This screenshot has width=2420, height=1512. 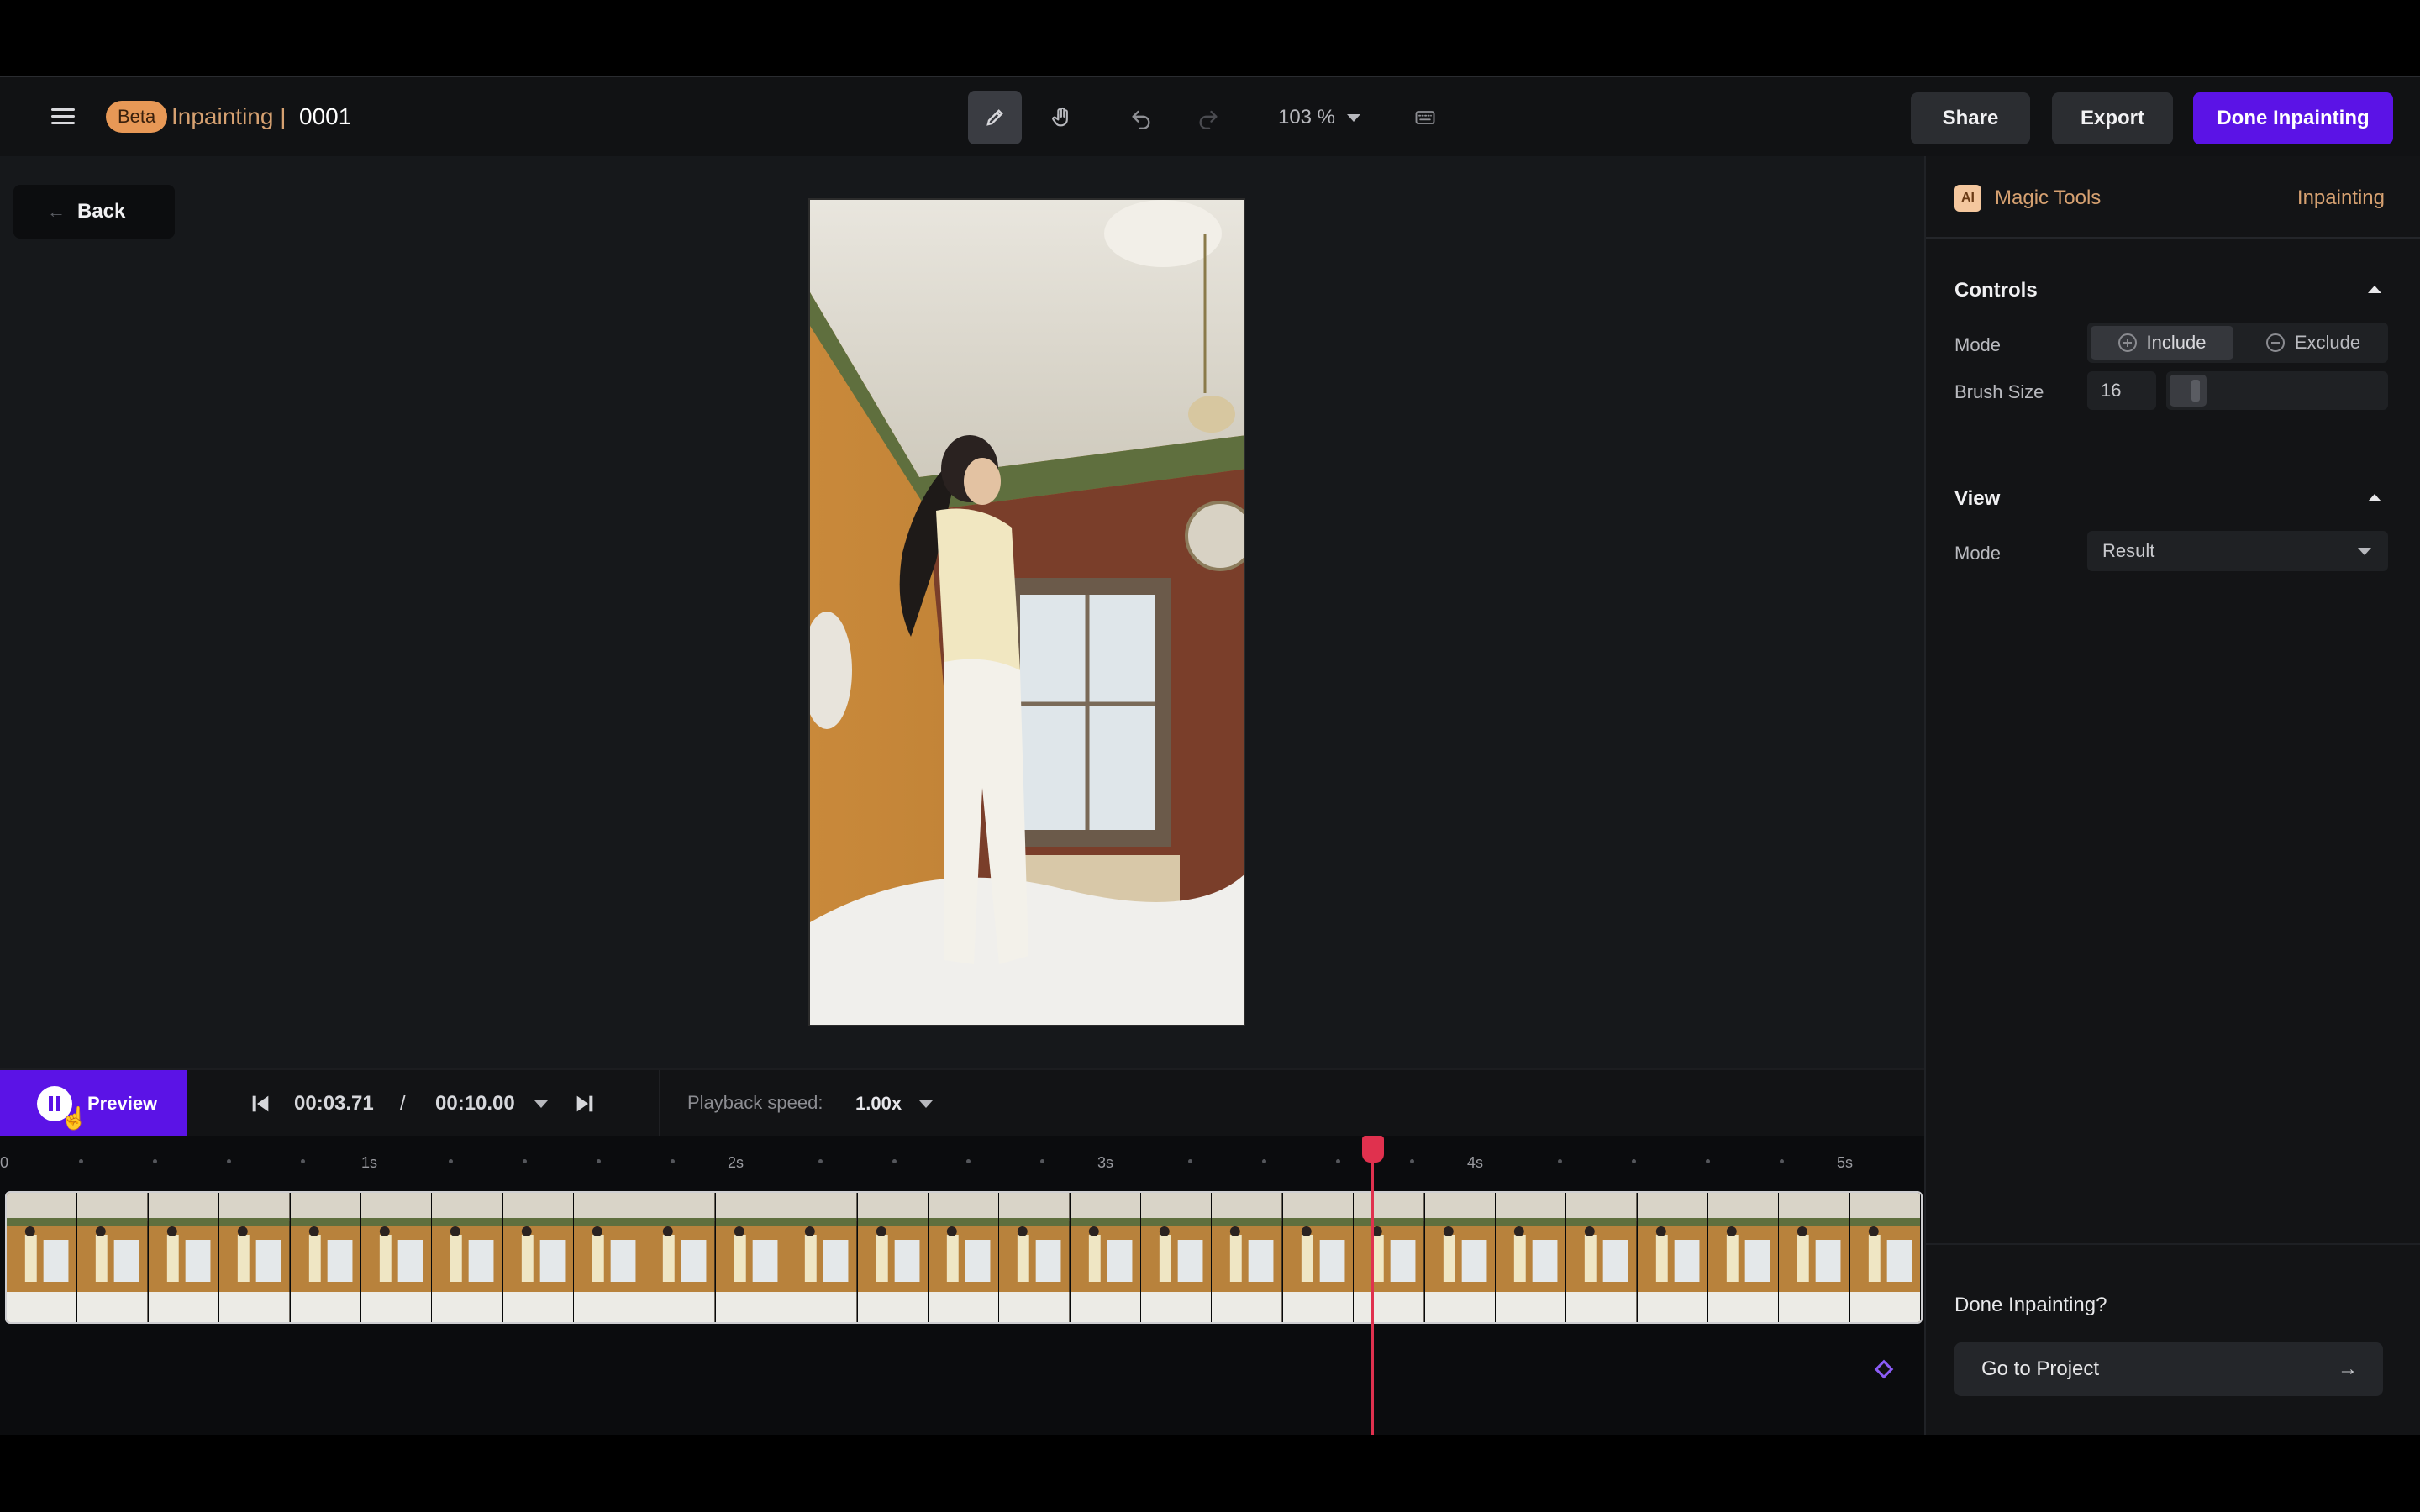 What do you see at coordinates (1425, 117) in the screenshot?
I see `keyboard-shortcuts-button` at bounding box center [1425, 117].